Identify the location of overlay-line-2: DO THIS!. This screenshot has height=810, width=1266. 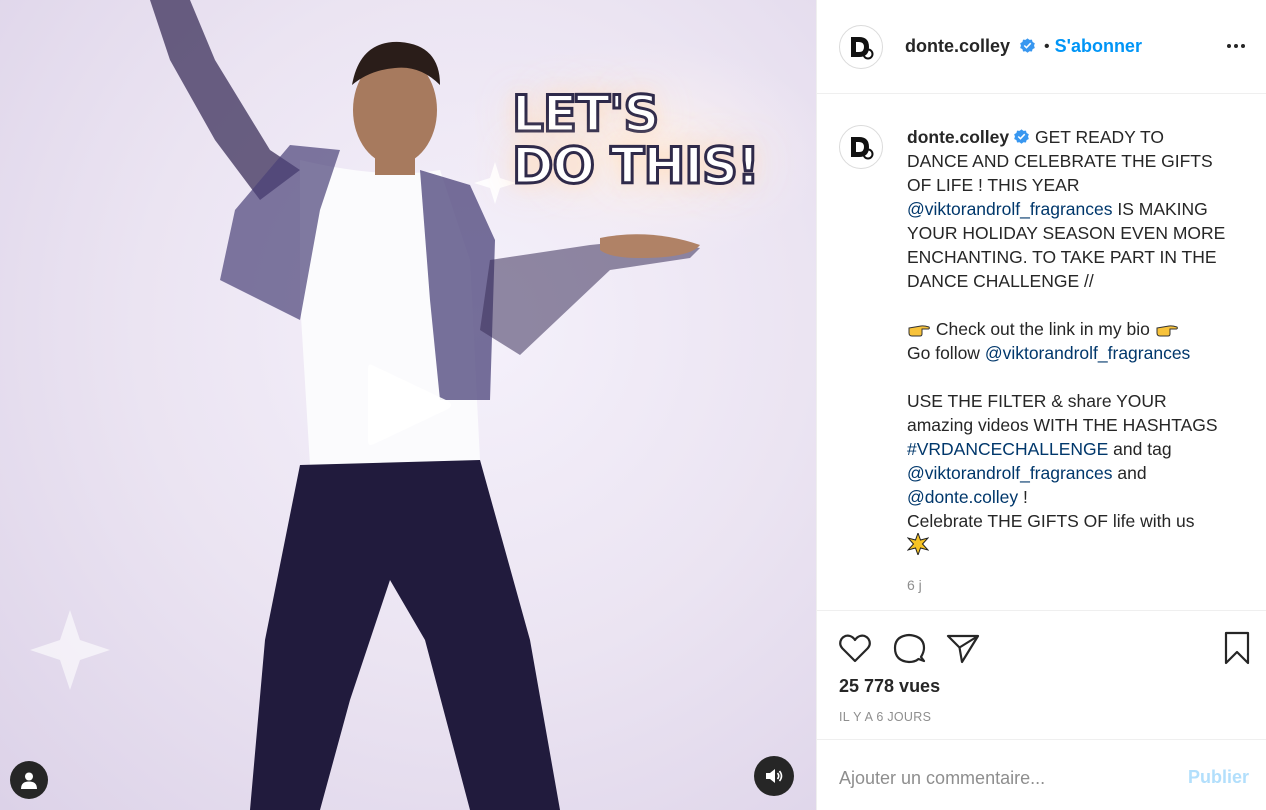
(636, 166).